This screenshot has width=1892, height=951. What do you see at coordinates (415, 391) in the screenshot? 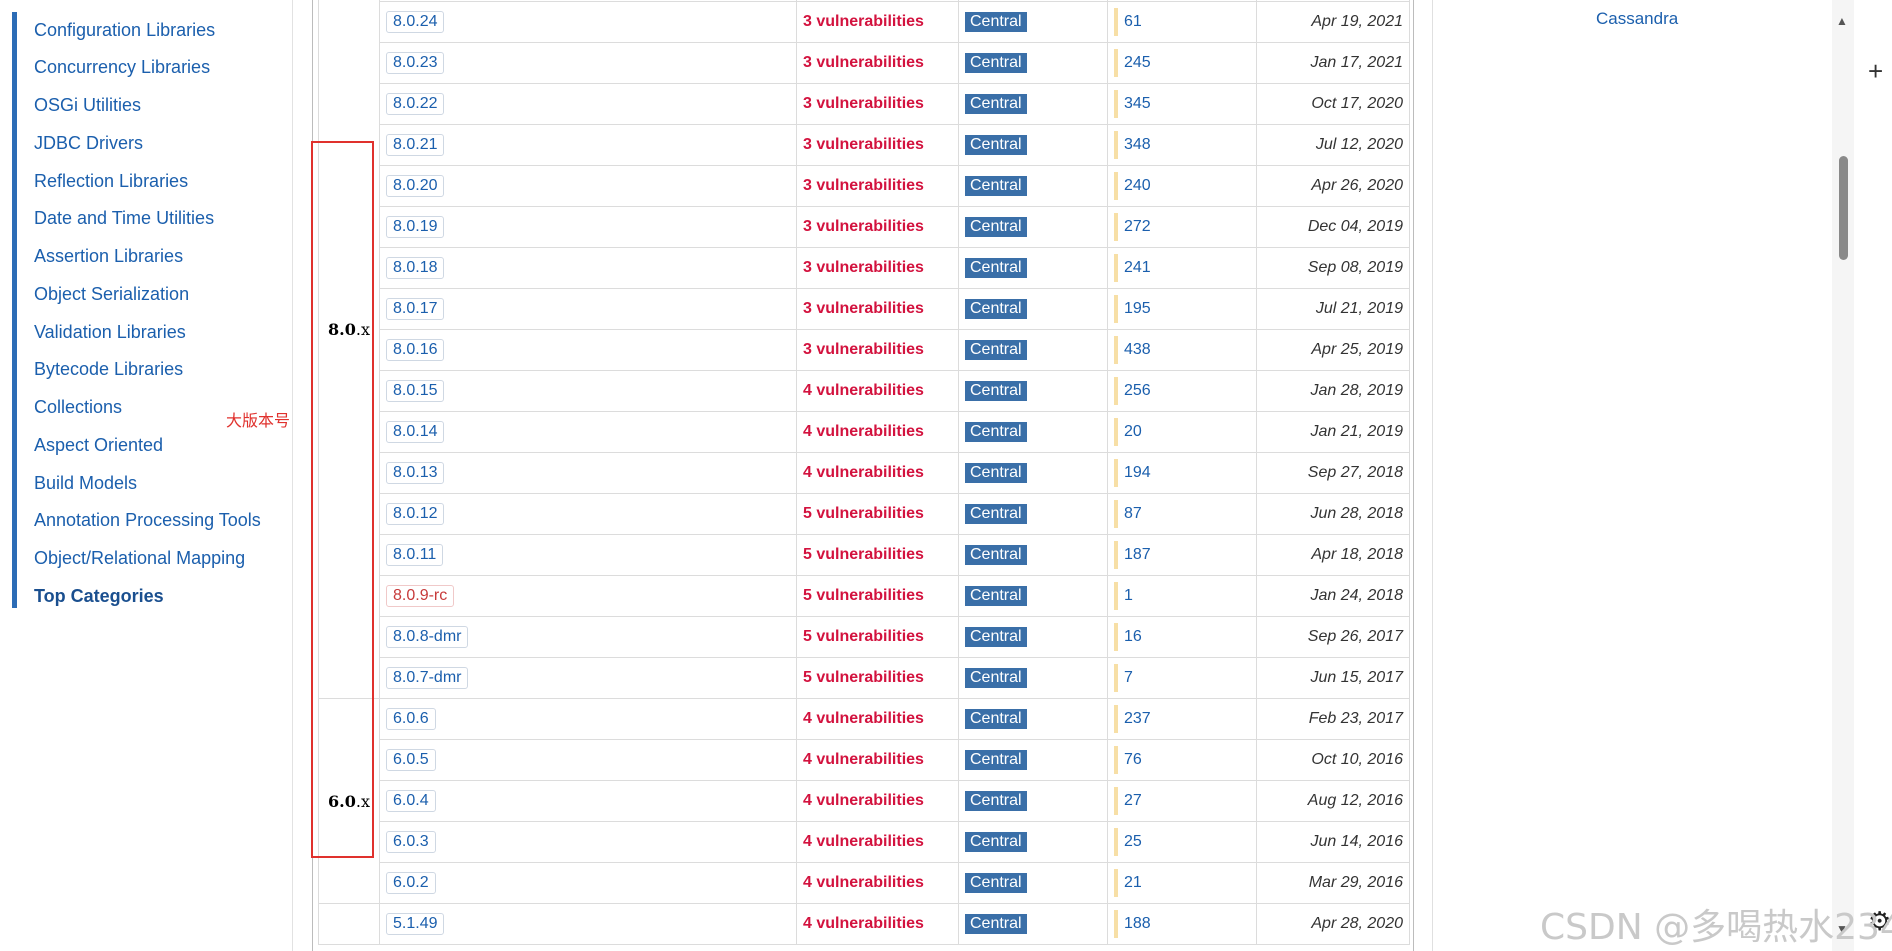
I see `version-link: 8.0.15` at bounding box center [415, 391].